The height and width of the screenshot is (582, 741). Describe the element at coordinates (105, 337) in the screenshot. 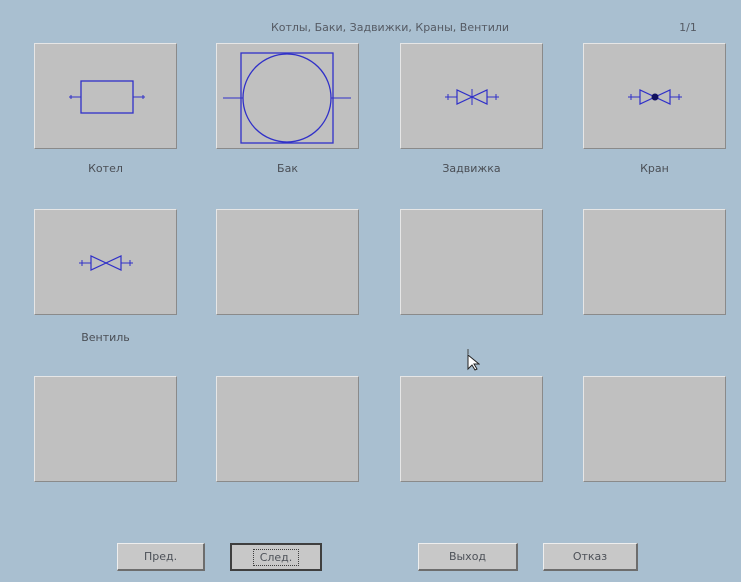

I see `tile-label-globe-valve: Вентиль` at that location.